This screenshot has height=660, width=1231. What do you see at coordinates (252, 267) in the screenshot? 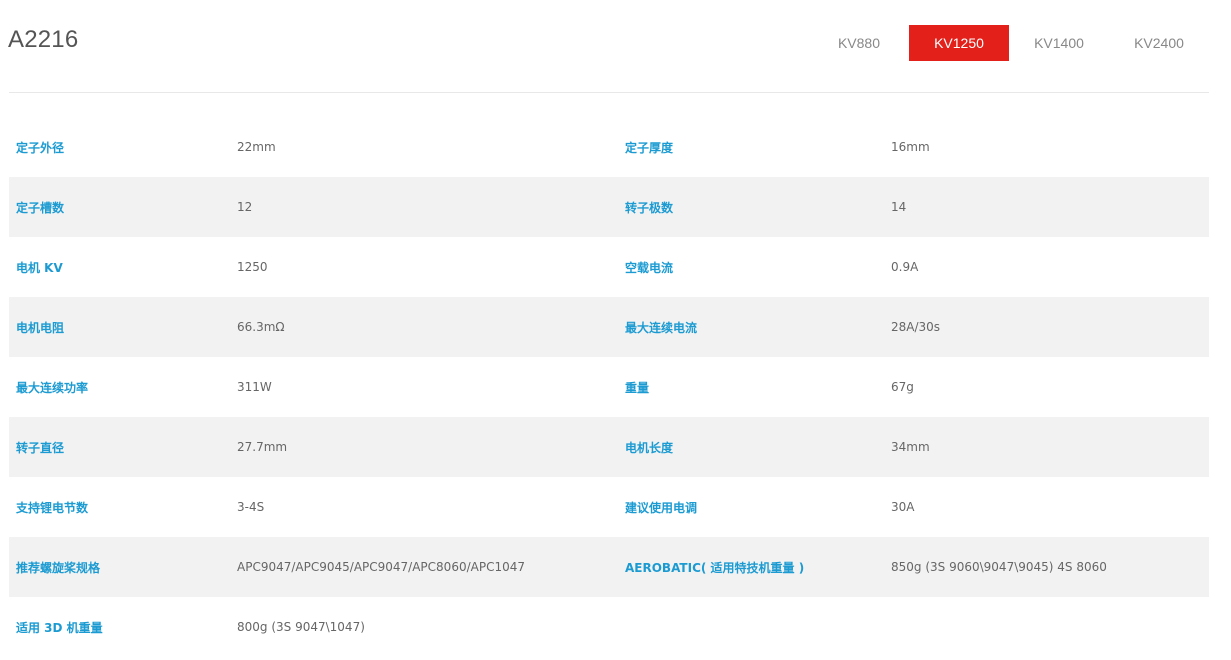
I see `spec-value: 1250` at bounding box center [252, 267].